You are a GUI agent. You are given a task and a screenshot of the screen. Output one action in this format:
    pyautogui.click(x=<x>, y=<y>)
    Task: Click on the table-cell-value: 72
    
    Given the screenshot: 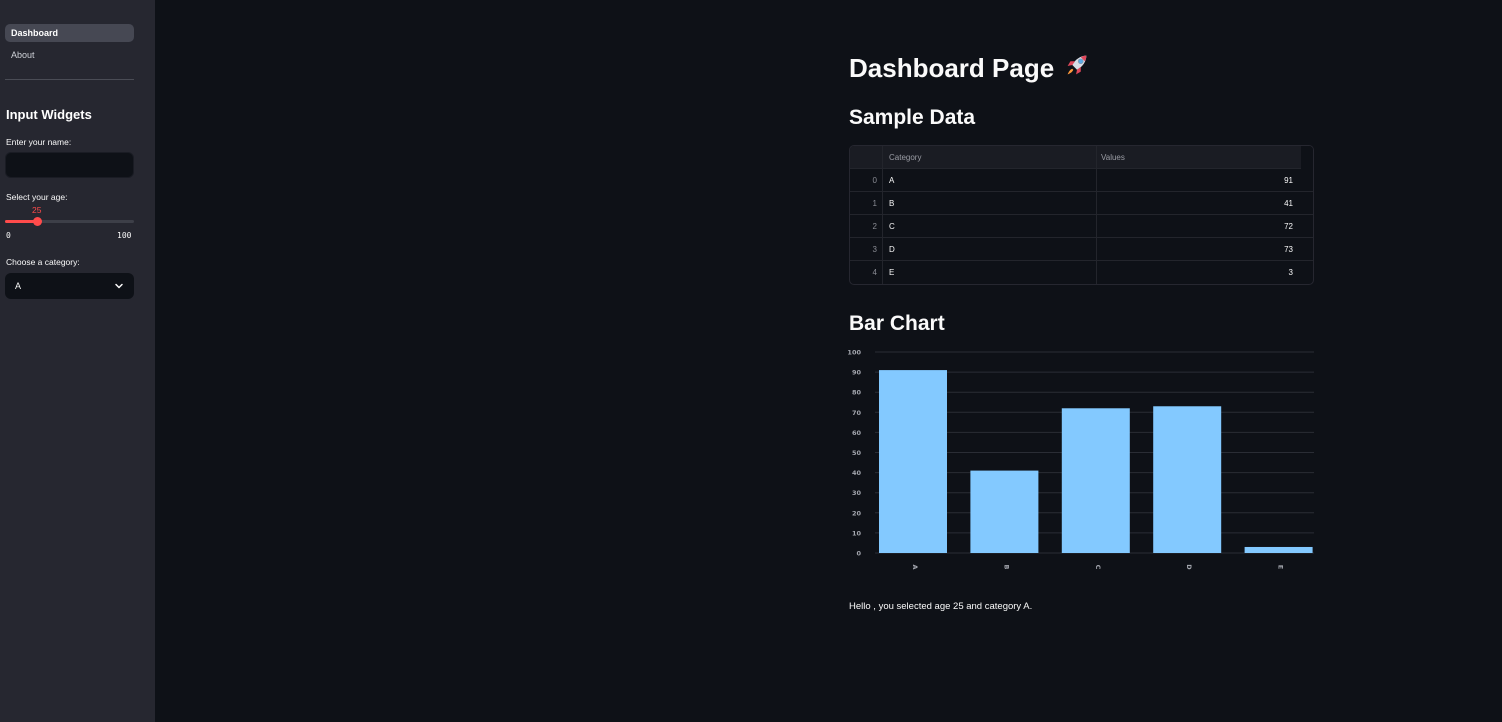 What is the action you would take?
    pyautogui.click(x=1199, y=226)
    